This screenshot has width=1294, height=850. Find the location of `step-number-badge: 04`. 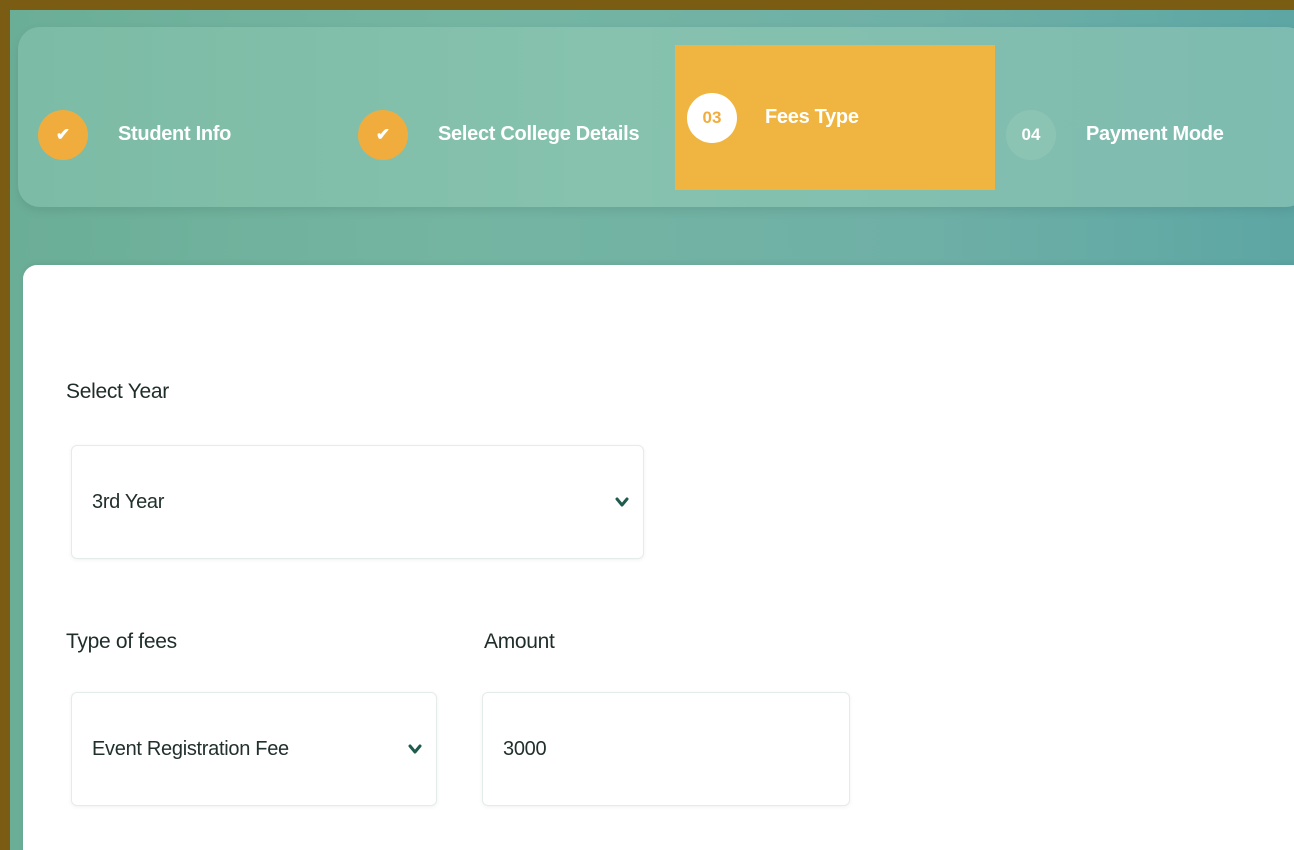

step-number-badge: 04 is located at coordinates (1031, 134).